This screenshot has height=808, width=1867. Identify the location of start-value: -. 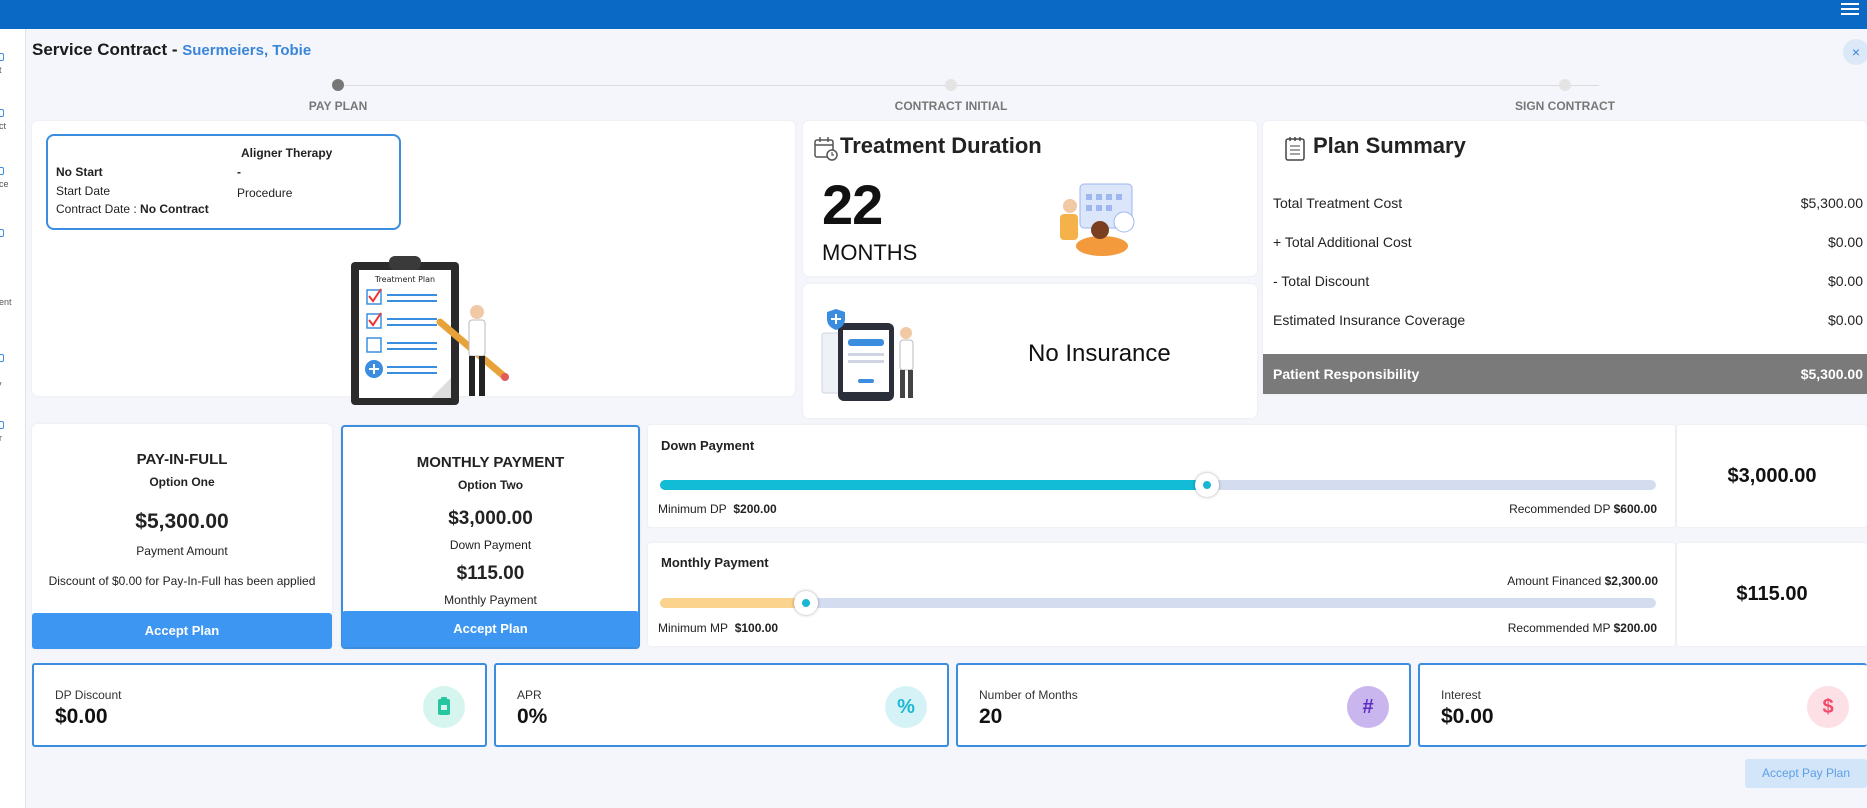
(239, 172).